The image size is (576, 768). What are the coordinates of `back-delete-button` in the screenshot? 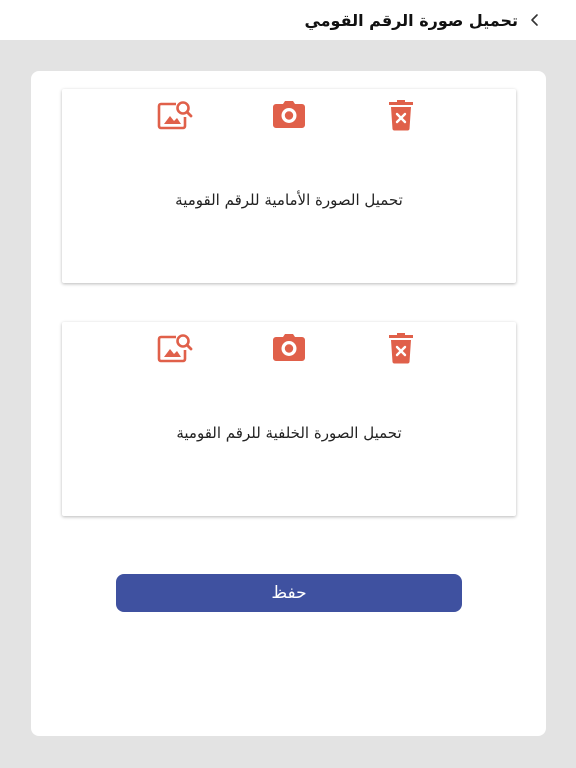 It's located at (401, 348).